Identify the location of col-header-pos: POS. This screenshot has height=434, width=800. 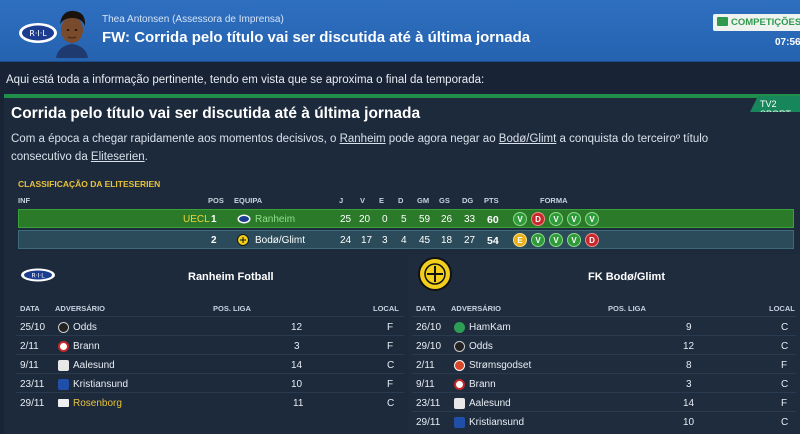
(216, 200).